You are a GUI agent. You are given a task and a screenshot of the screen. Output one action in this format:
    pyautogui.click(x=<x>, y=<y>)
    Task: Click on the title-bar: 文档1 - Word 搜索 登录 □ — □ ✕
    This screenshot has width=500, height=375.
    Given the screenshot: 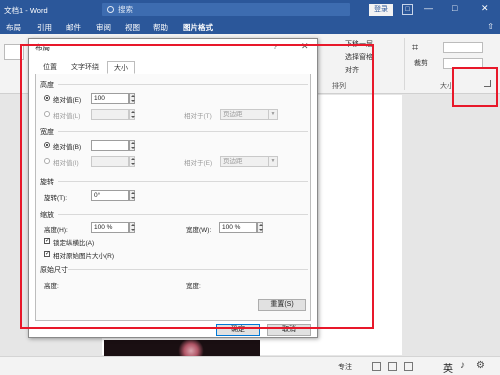 What is the action you would take?
    pyautogui.click(x=250, y=10)
    